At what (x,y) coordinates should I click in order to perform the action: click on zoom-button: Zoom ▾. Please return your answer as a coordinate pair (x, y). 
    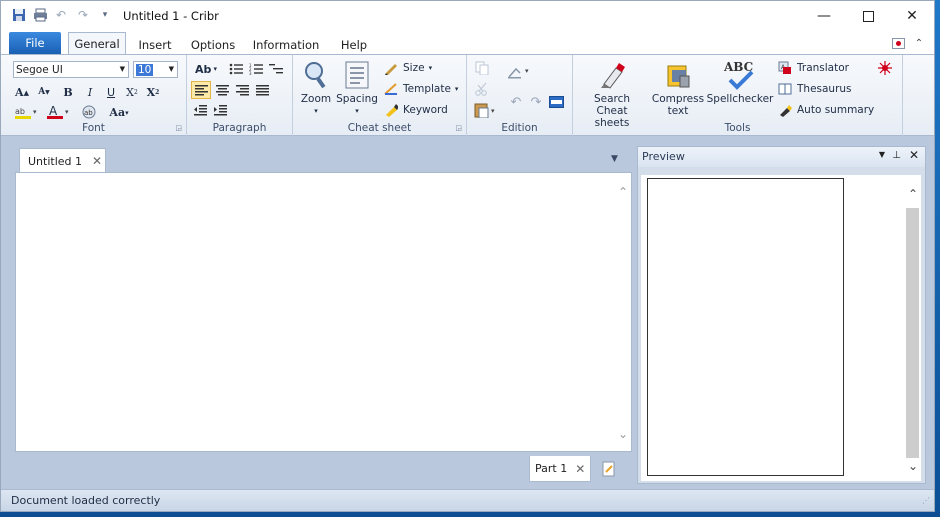
    Looking at the image, I should click on (316, 88).